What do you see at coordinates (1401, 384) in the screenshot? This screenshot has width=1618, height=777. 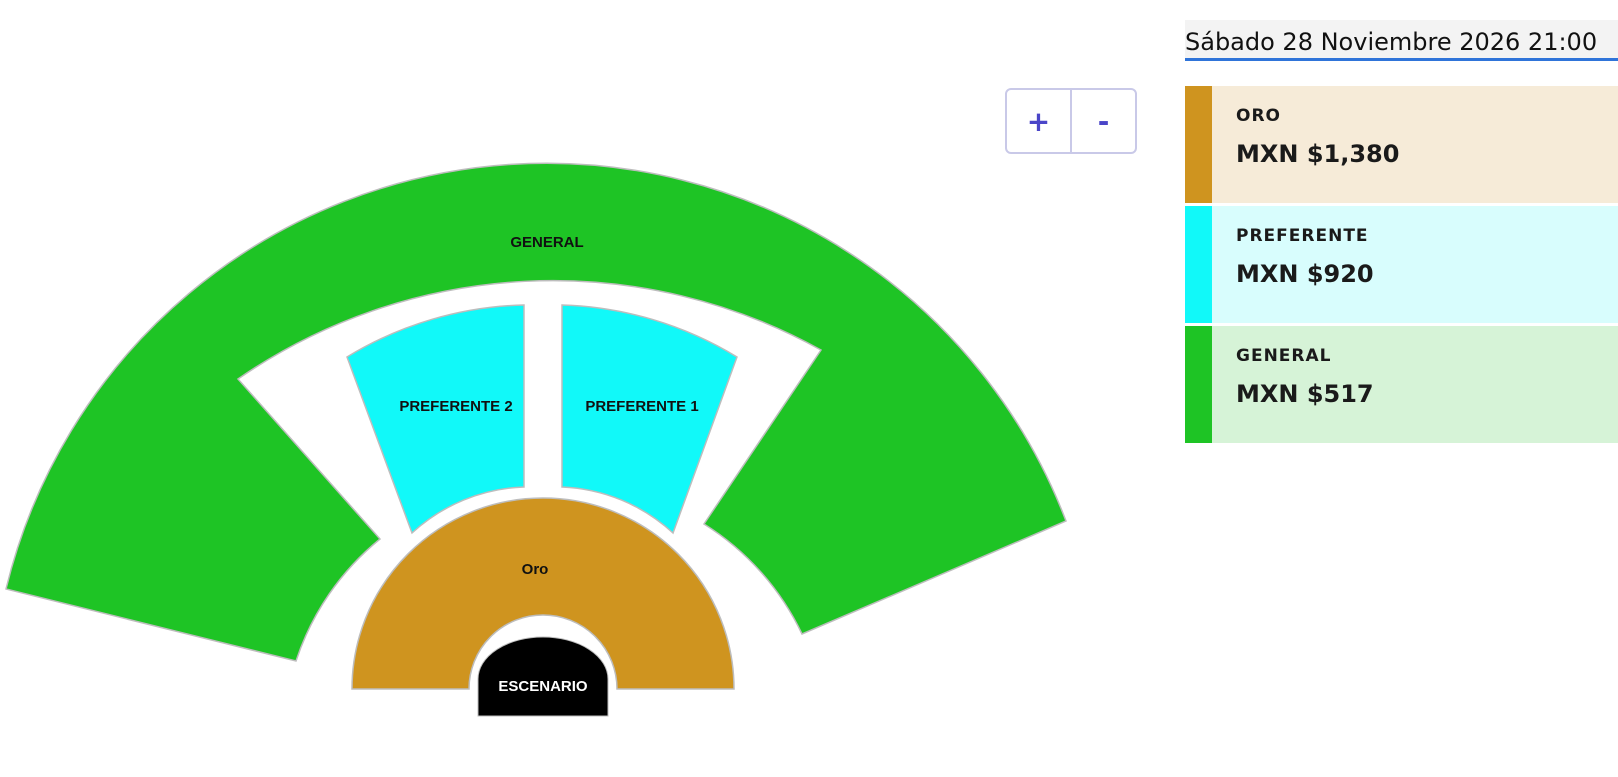 I see `price-row-general: GENERAL MXN $517` at bounding box center [1401, 384].